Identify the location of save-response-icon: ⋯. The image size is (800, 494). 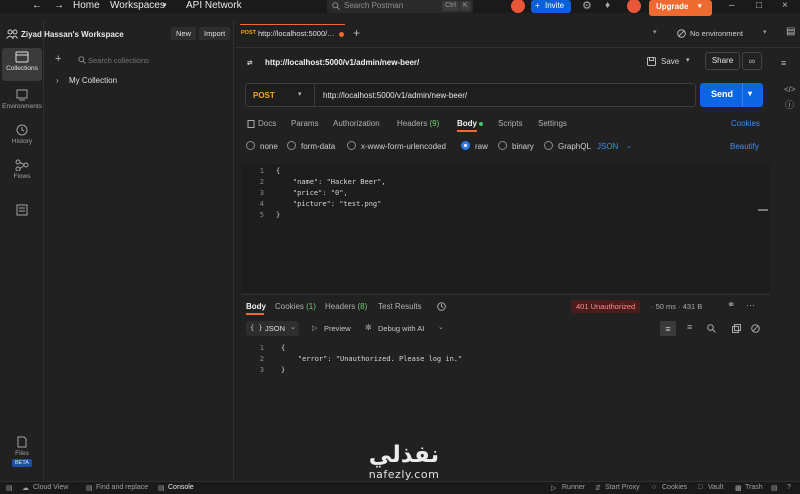
(750, 305).